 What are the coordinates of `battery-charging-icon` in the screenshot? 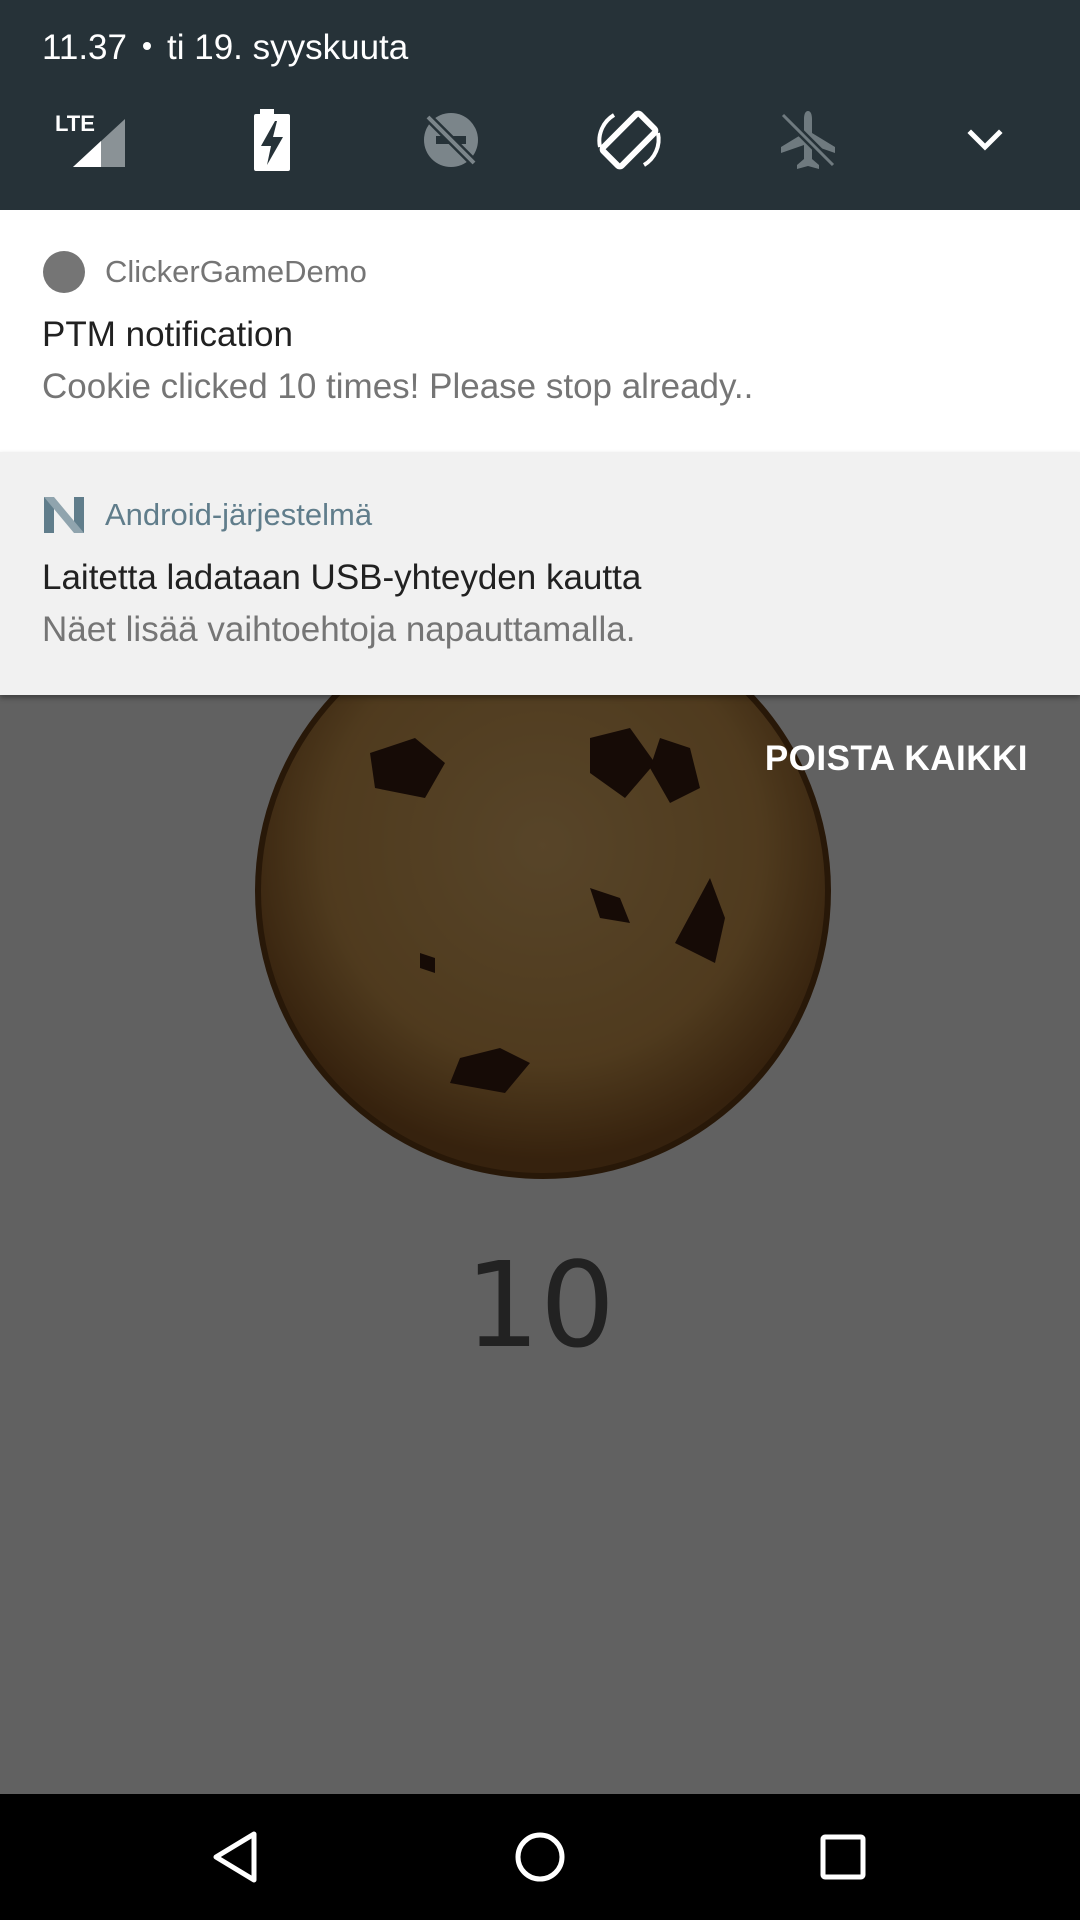 It's located at (272, 140).